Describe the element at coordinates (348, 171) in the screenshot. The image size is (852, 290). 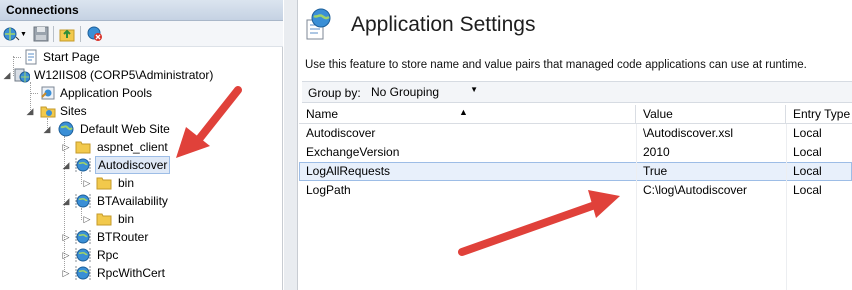
I see `cell-name: LogAllRequests` at that location.